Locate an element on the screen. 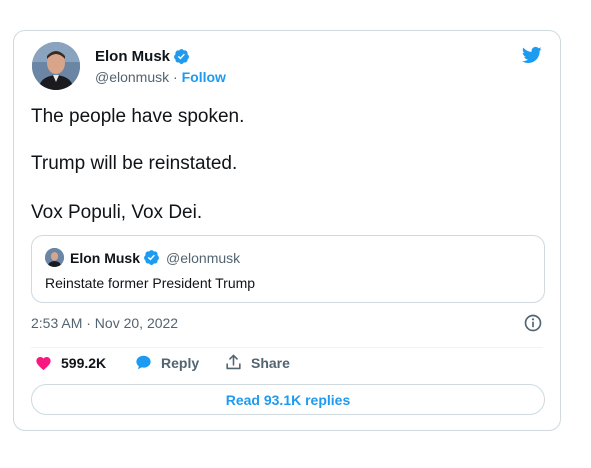  reply-button: Reply is located at coordinates (166, 362).